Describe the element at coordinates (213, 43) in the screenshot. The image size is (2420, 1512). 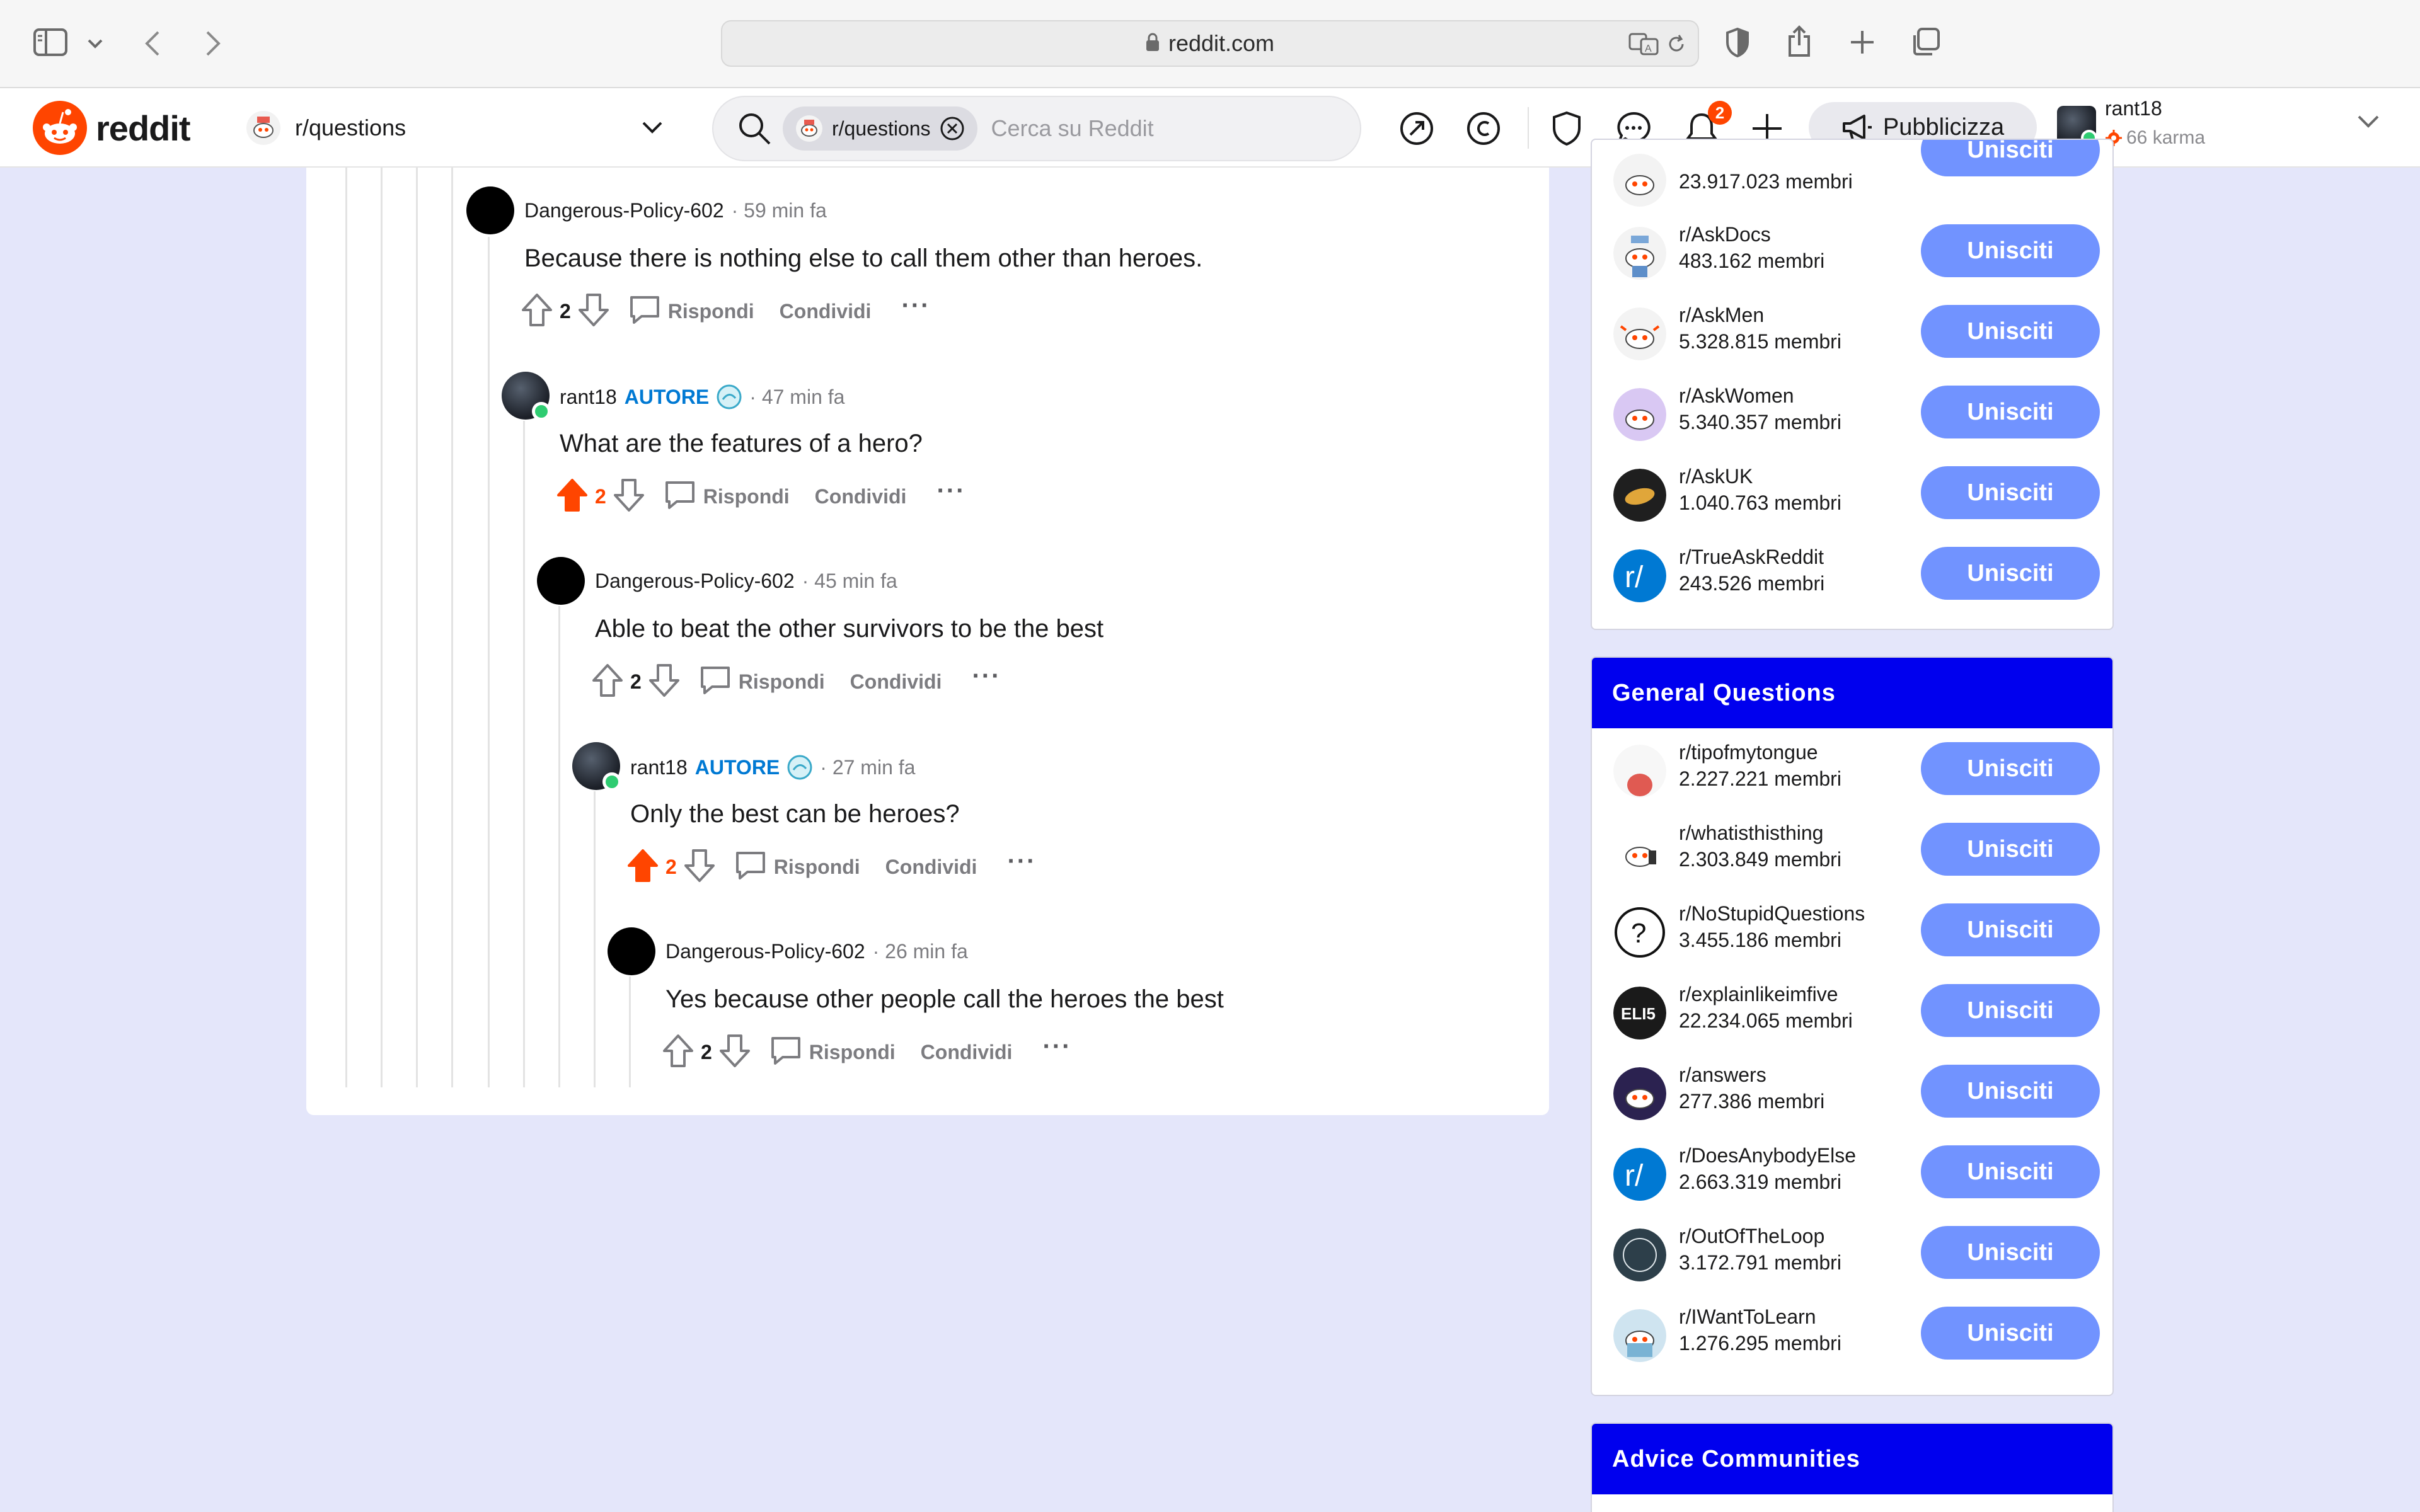
I see `forward-arrow-icon` at that location.